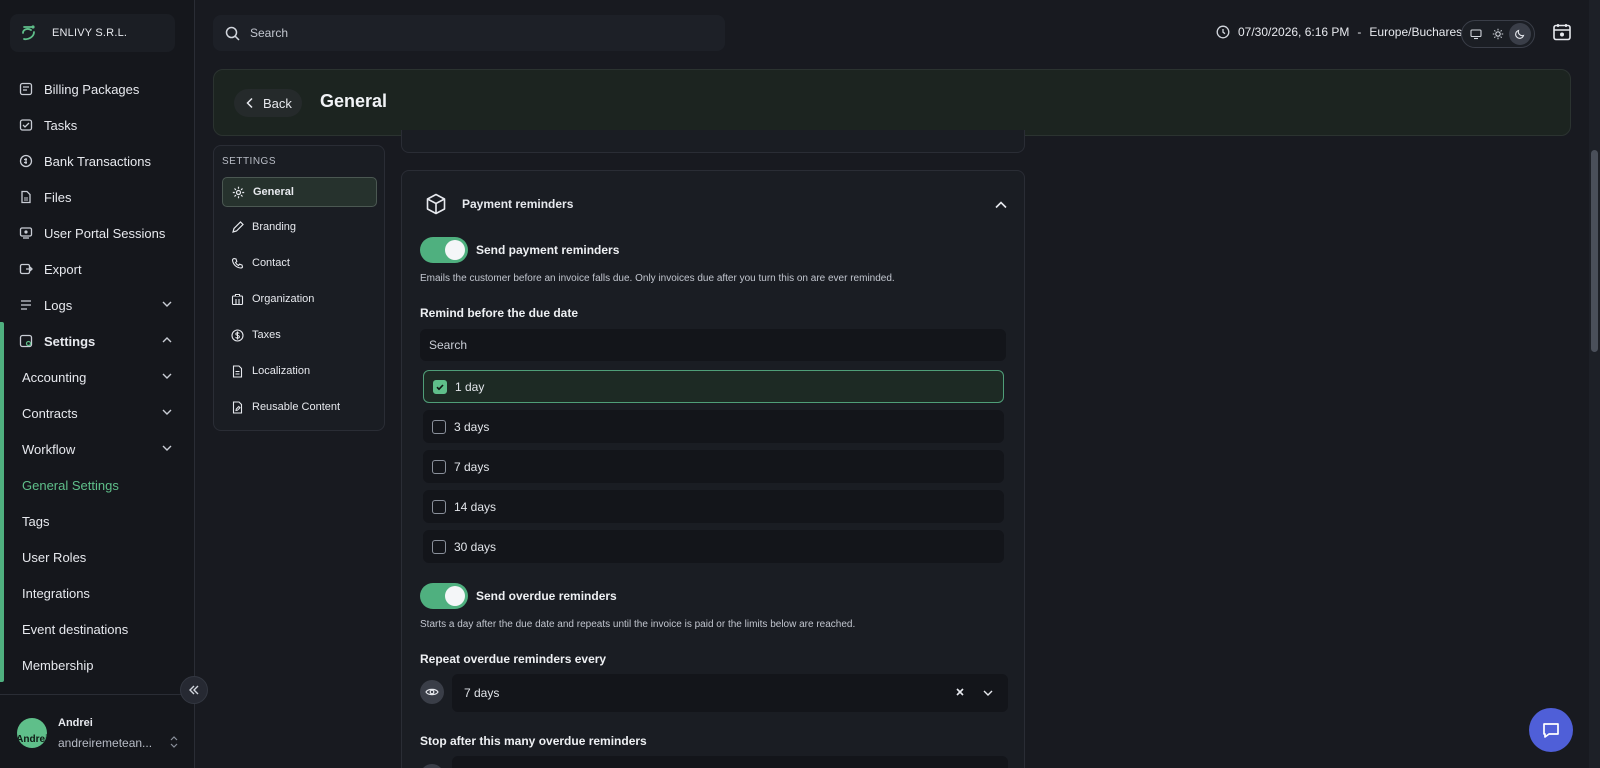 Image resolution: width=1600 pixels, height=768 pixels. Describe the element at coordinates (97, 305) in the screenshot. I see `sidebar-item-logs: Logs` at that location.